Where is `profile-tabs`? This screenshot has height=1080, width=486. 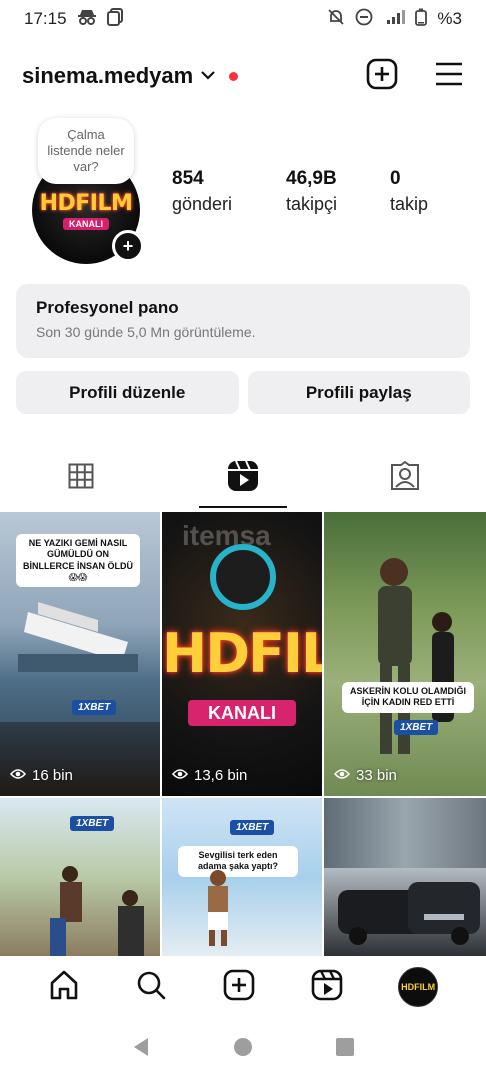 profile-tabs is located at coordinates (243, 478).